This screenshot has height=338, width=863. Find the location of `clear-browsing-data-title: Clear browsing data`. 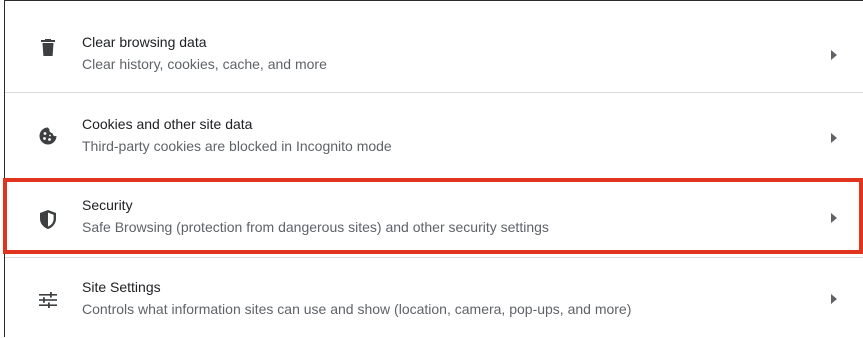

clear-browsing-data-title: Clear browsing data is located at coordinates (144, 42).